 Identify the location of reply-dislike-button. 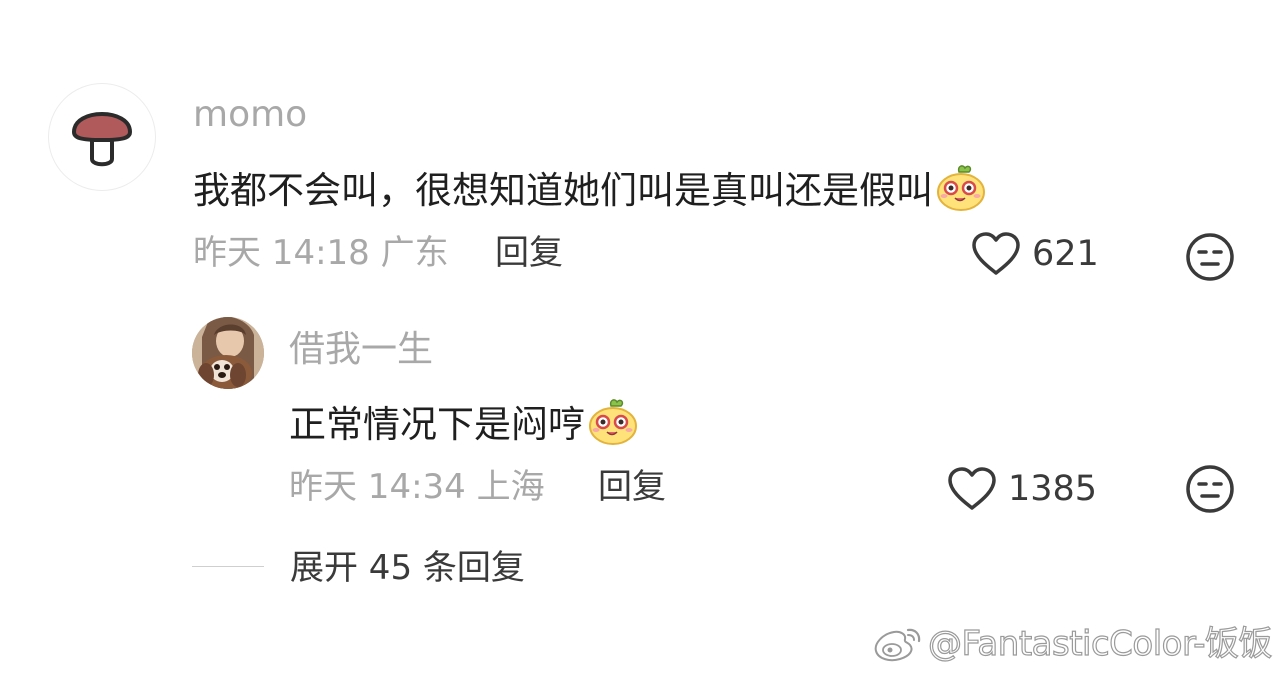
(1210, 491).